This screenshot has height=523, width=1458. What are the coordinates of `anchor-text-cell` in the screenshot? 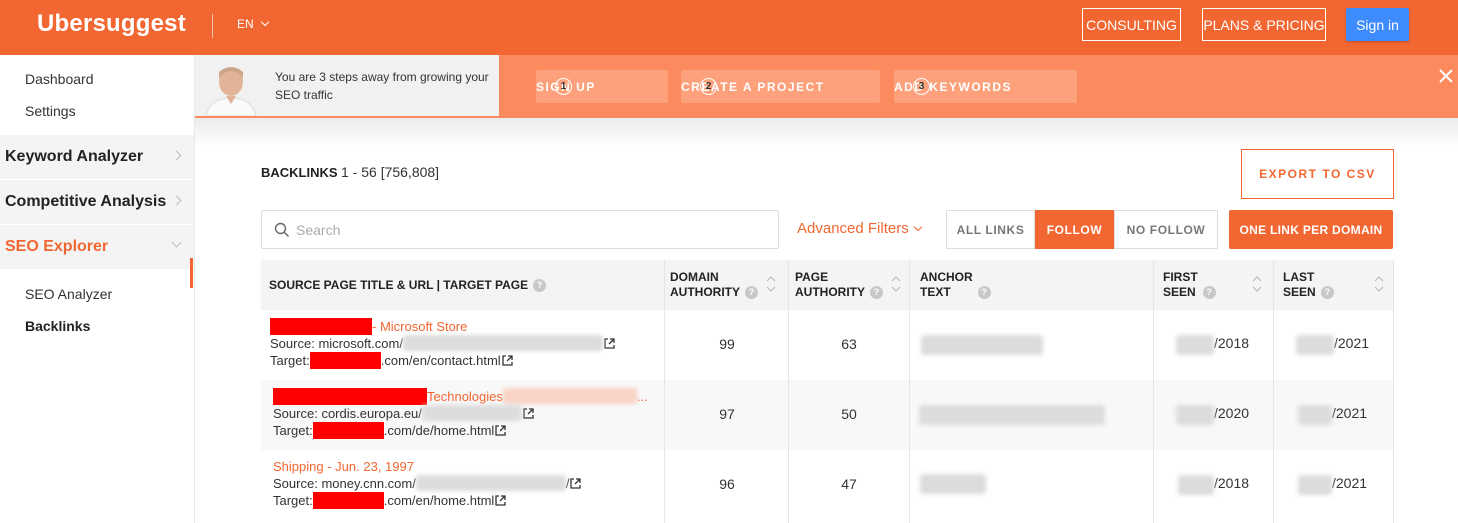 It's located at (982, 345).